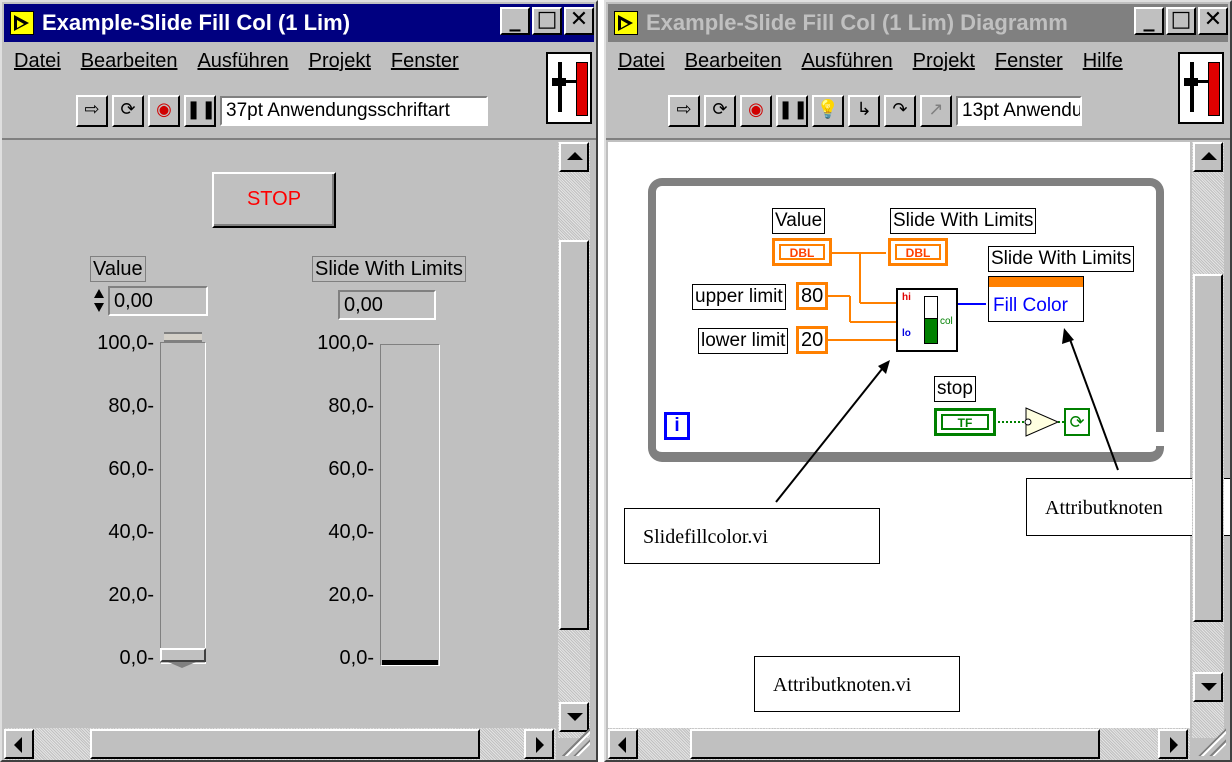  I want to click on slide-indicator-value: 0,00, so click(387, 305).